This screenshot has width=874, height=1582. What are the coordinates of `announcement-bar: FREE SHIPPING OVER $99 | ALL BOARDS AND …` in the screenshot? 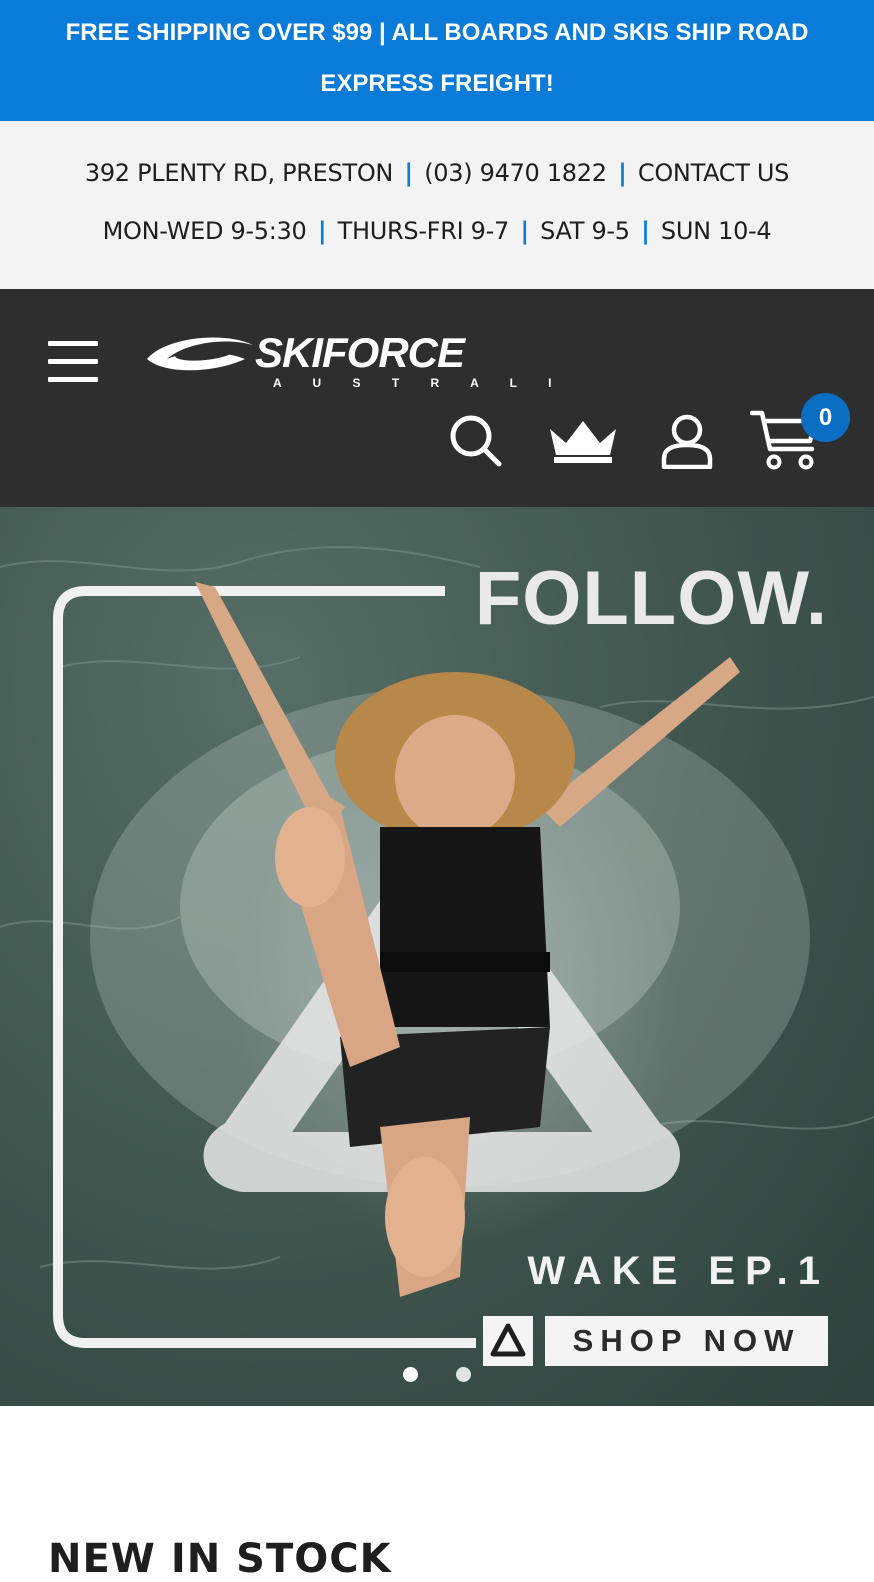 It's located at (437, 60).